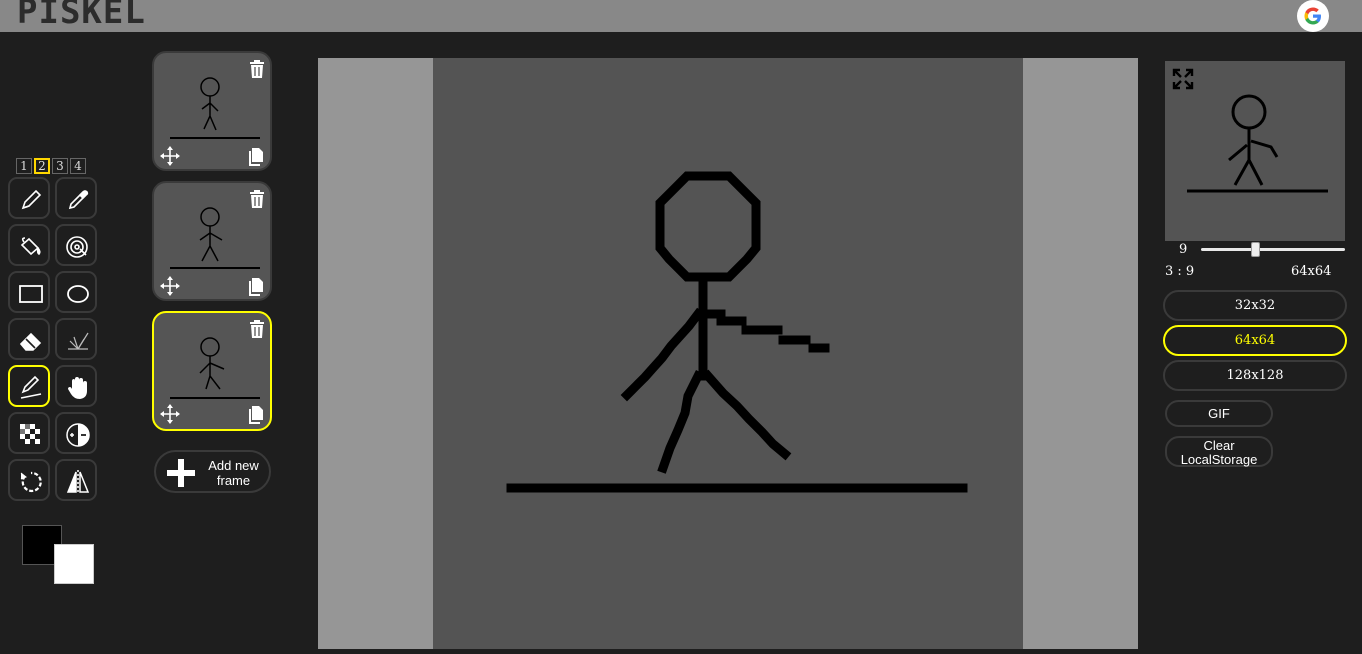  I want to click on rotate-icon, so click(31, 482).